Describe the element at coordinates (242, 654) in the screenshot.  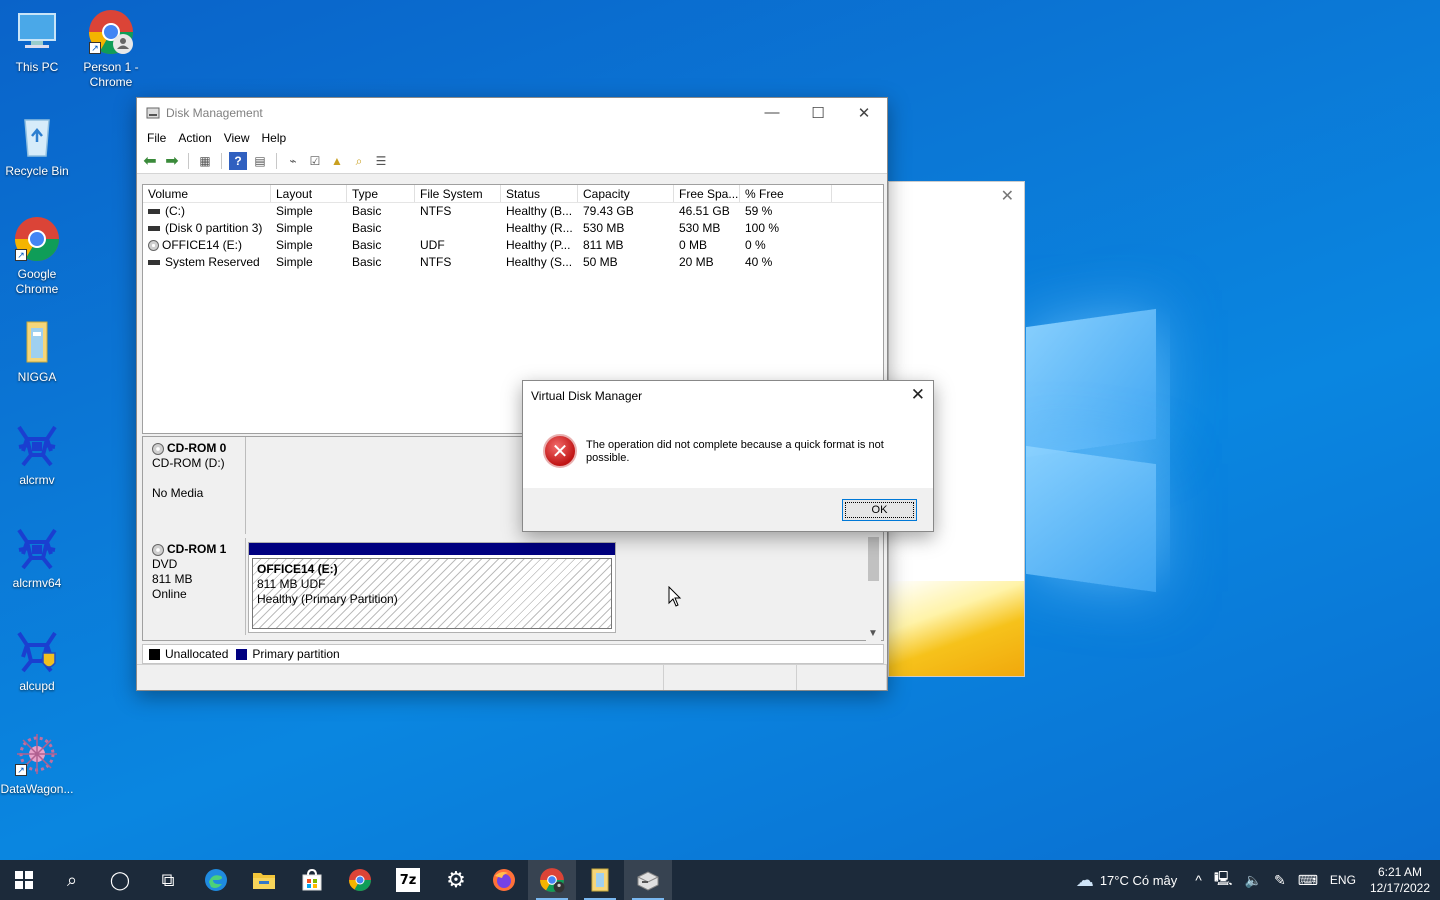
I see `legend-swatch` at that location.